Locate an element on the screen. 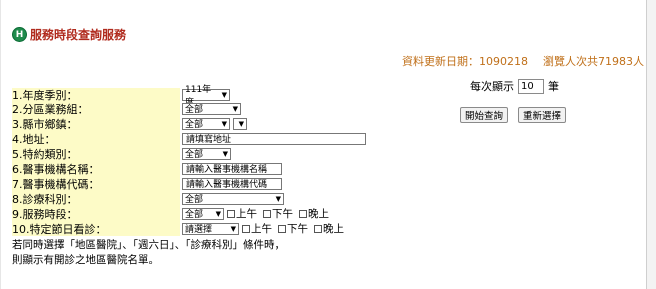 The height and width of the screenshot is (289, 656). year-select: 111年度▼ is located at coordinates (206, 96).